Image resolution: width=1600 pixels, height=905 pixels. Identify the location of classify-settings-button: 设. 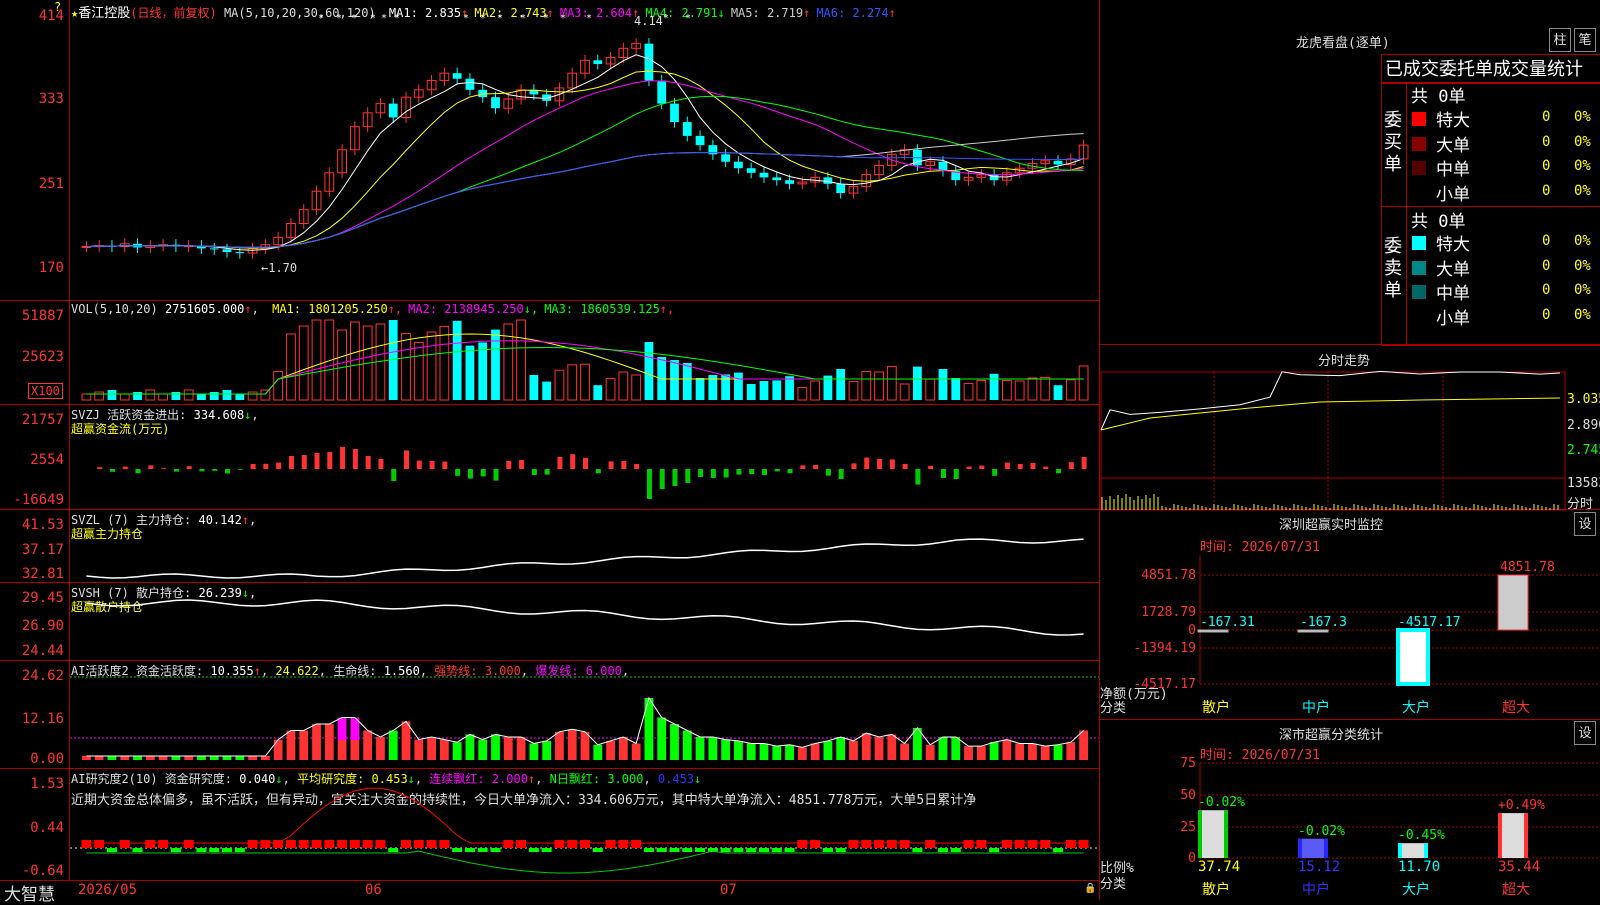
(1585, 733).